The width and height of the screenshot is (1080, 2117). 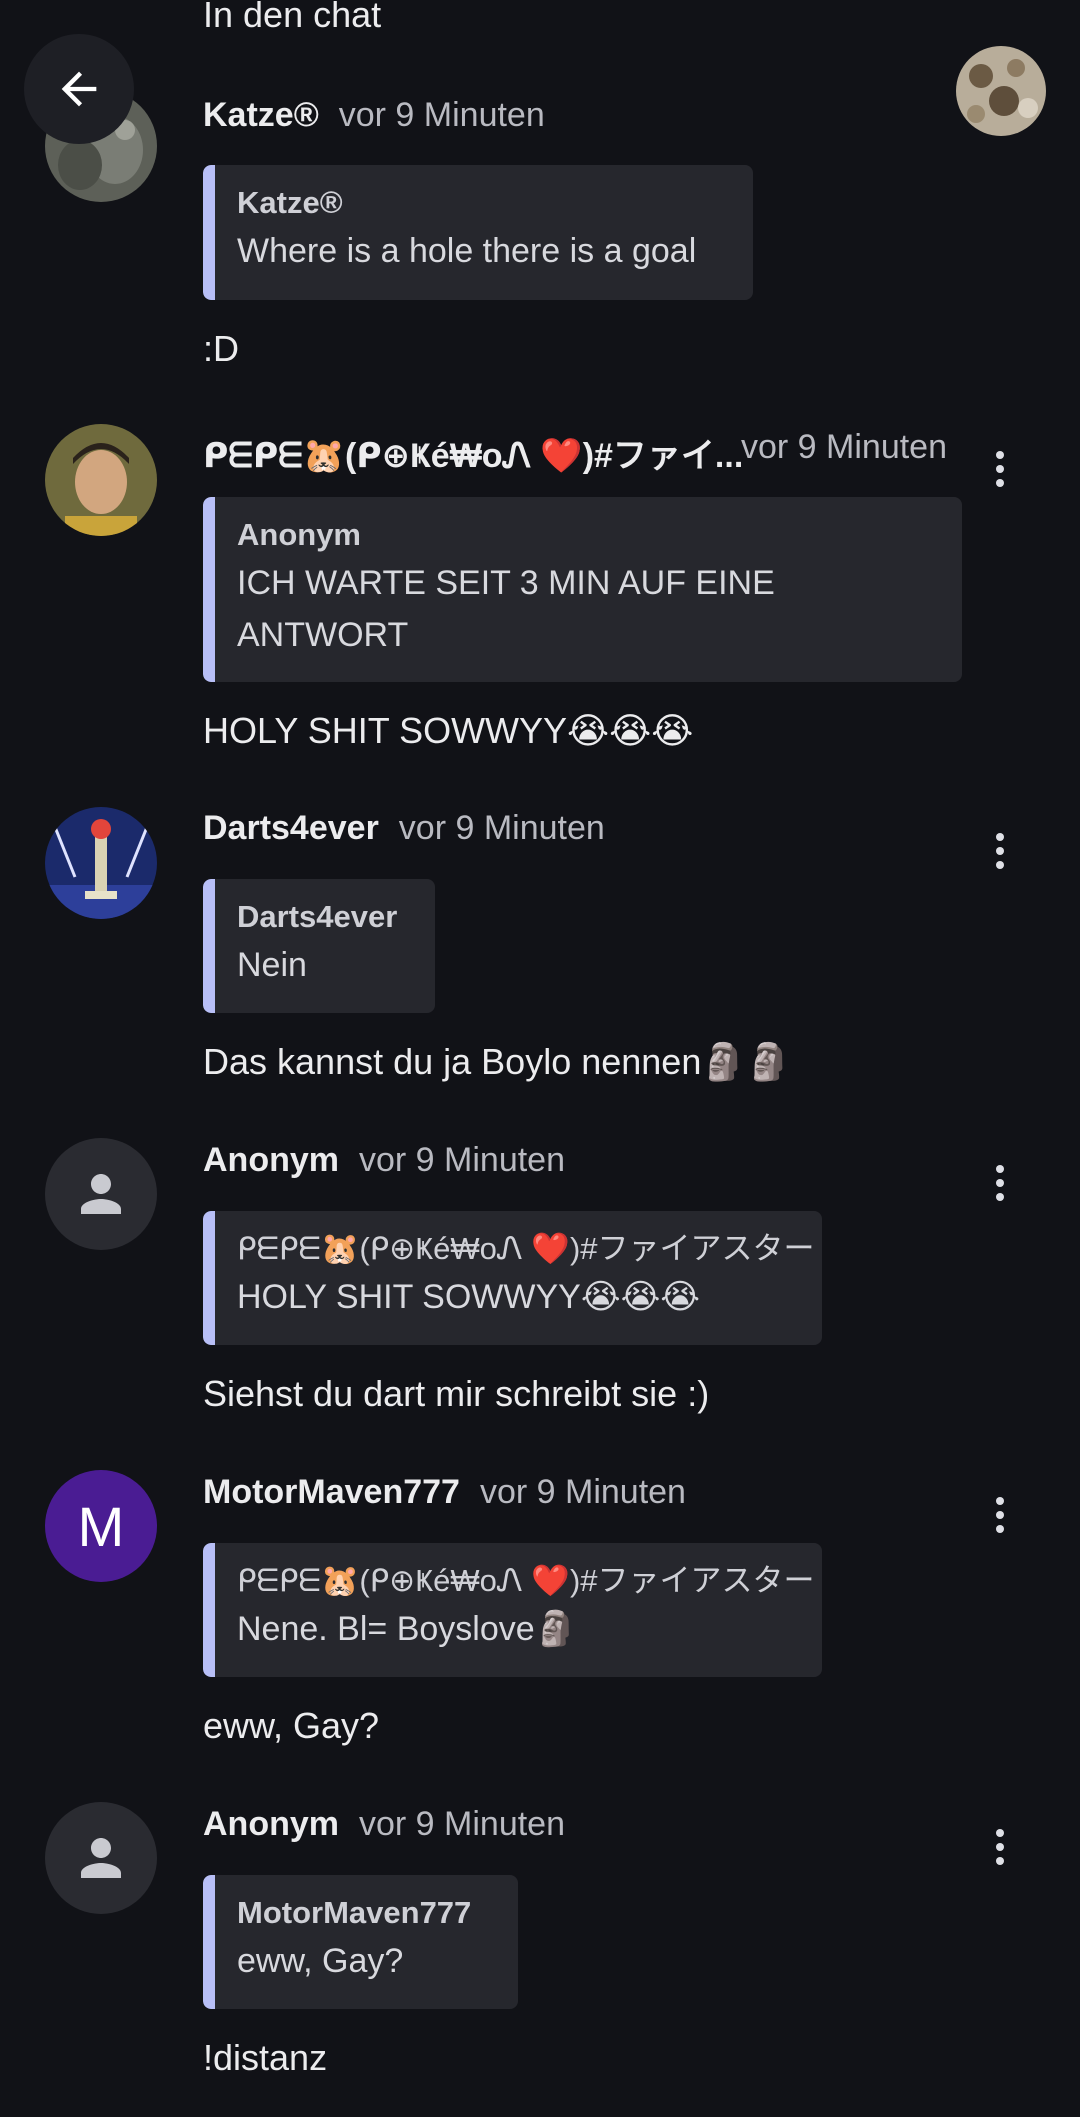 What do you see at coordinates (291, 828) in the screenshot?
I see `author-name: Darts4ever` at bounding box center [291, 828].